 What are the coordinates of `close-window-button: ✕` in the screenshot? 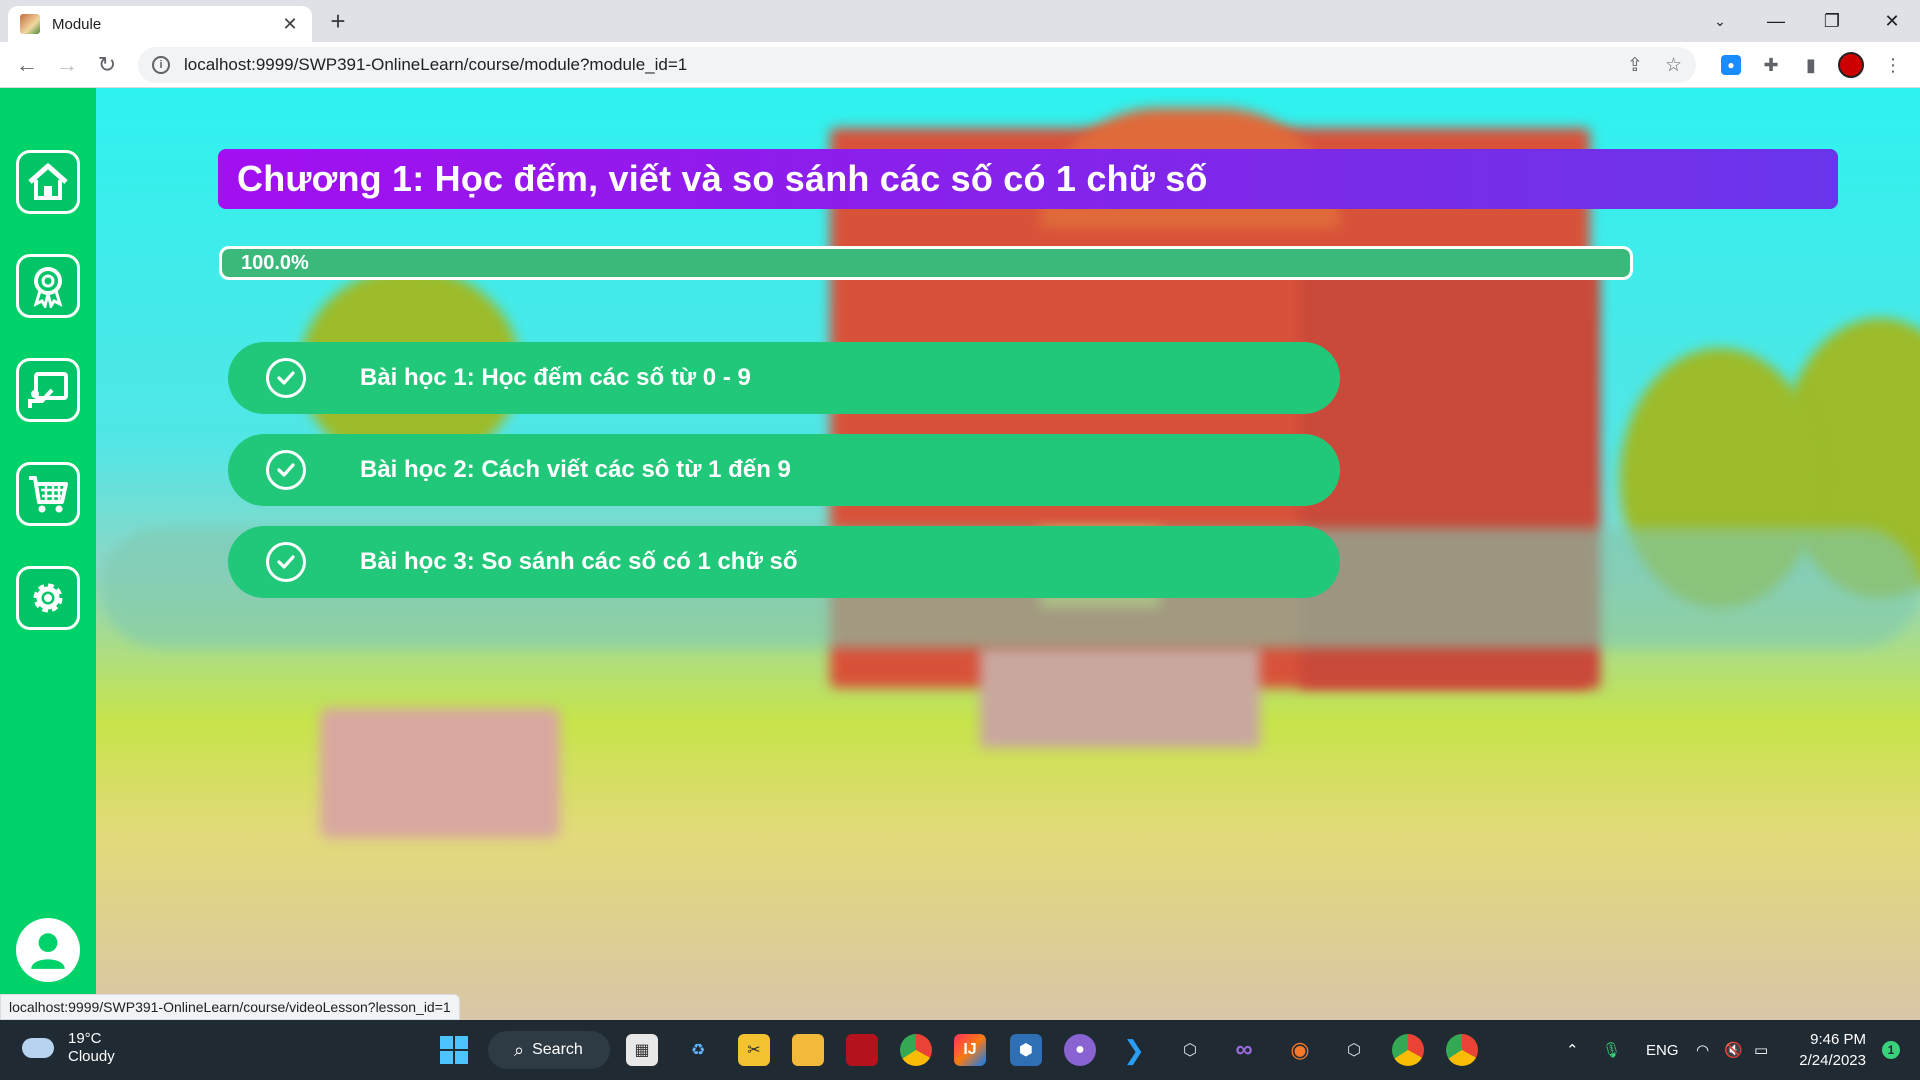 It's located at (1892, 21).